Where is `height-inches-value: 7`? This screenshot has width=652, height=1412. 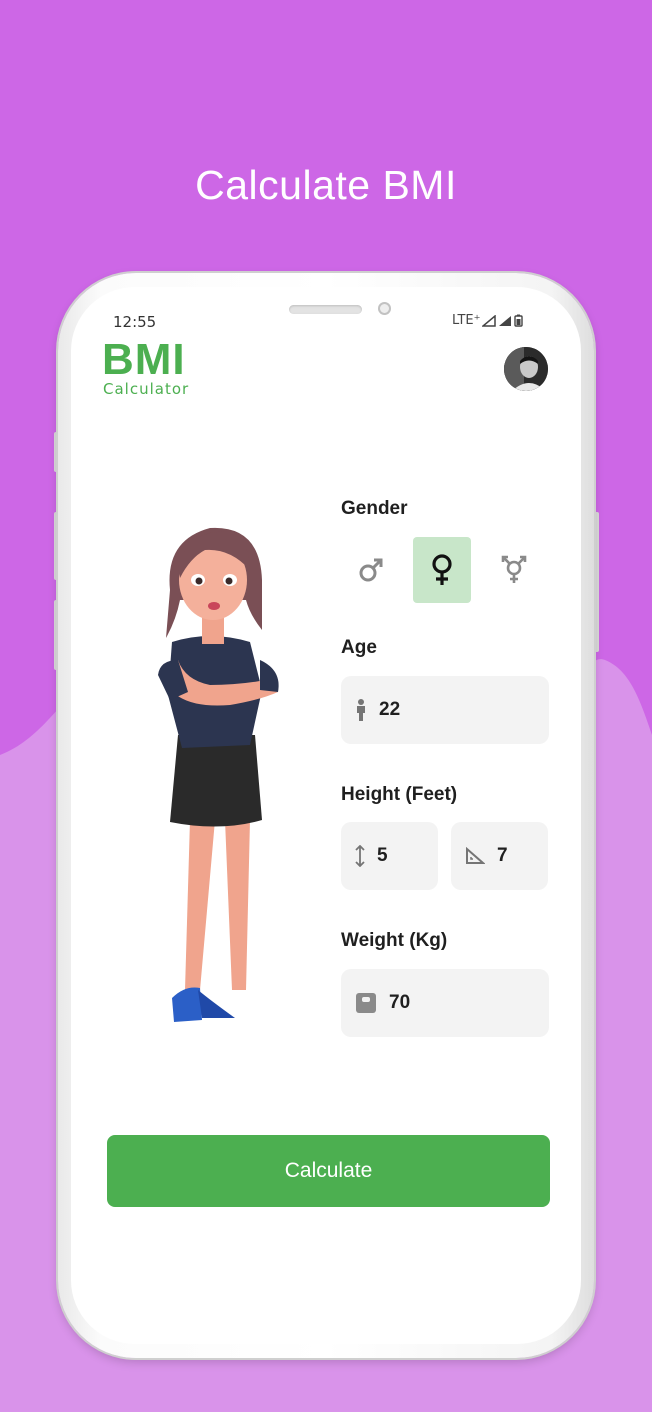
height-inches-value: 7 is located at coordinates (502, 855).